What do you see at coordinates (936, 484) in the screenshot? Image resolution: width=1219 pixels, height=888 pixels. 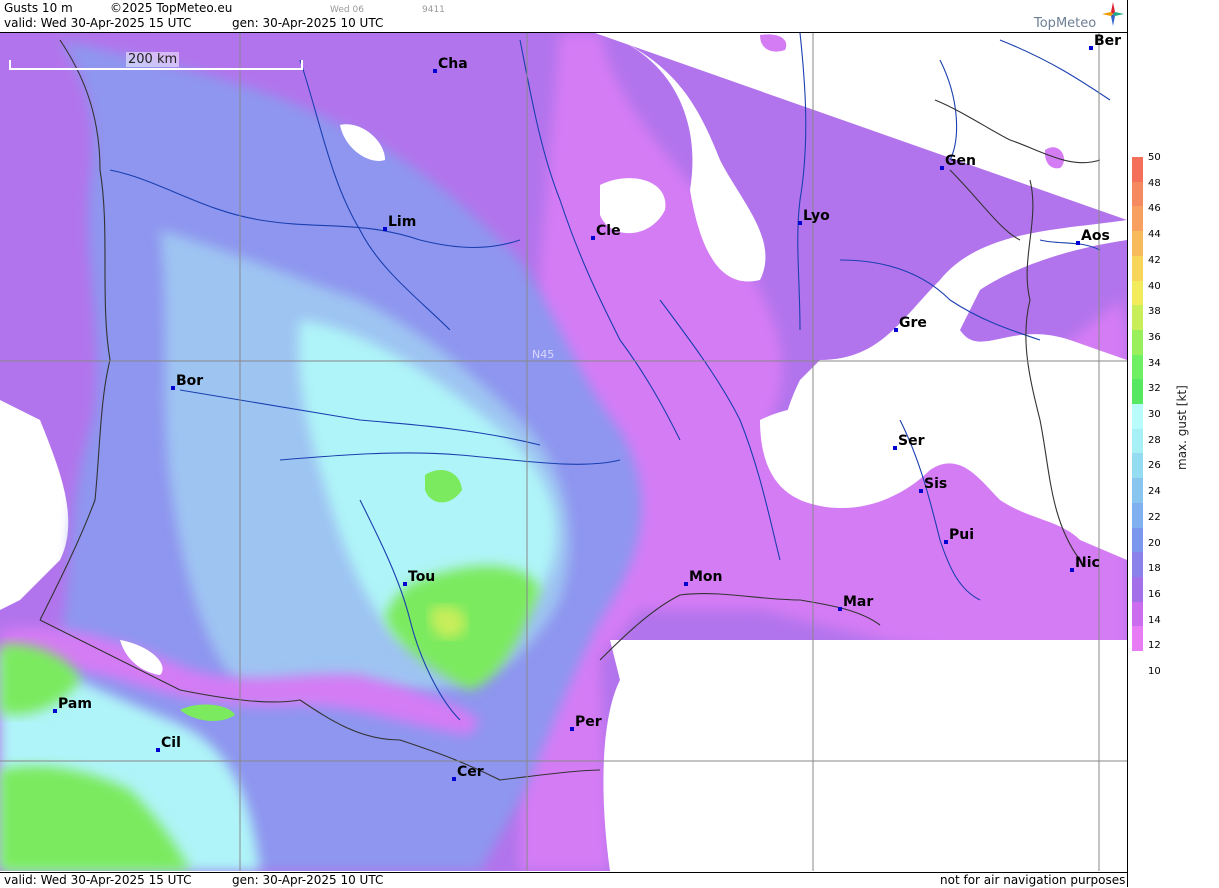 I see `city-label: Sis` at bounding box center [936, 484].